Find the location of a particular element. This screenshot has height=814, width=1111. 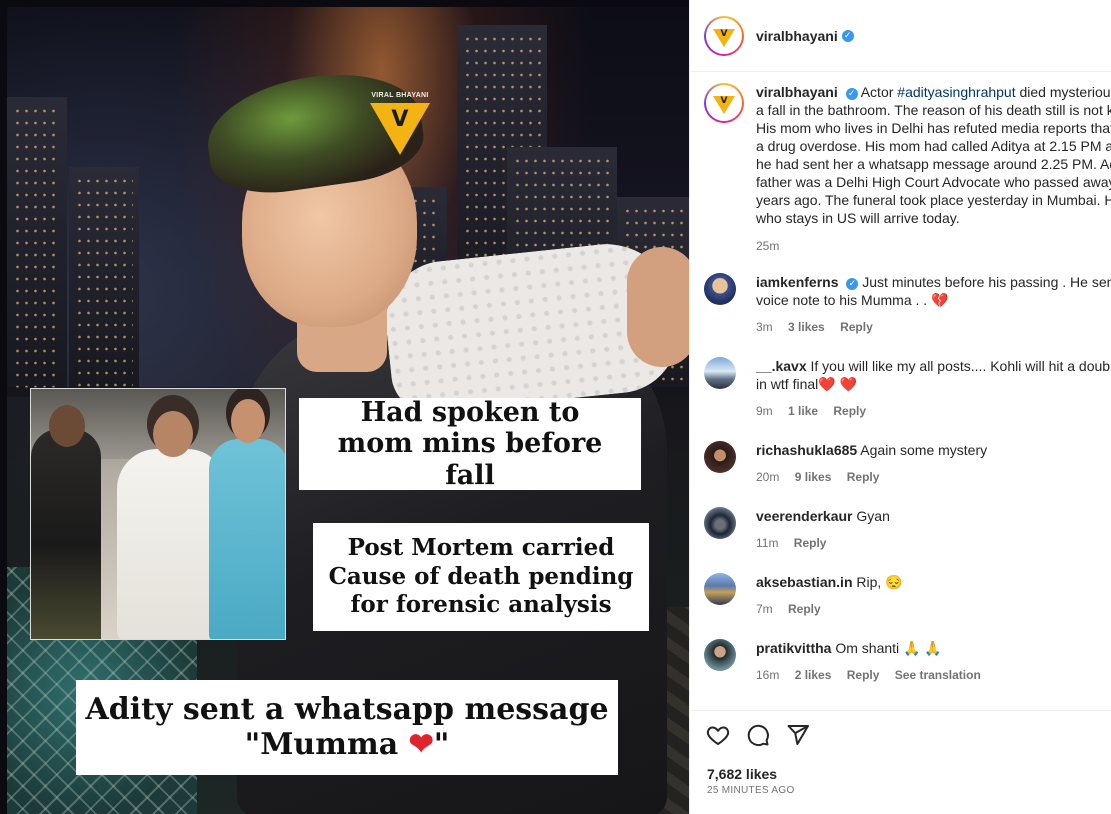

comment-text: Rip, 😔 is located at coordinates (879, 582).